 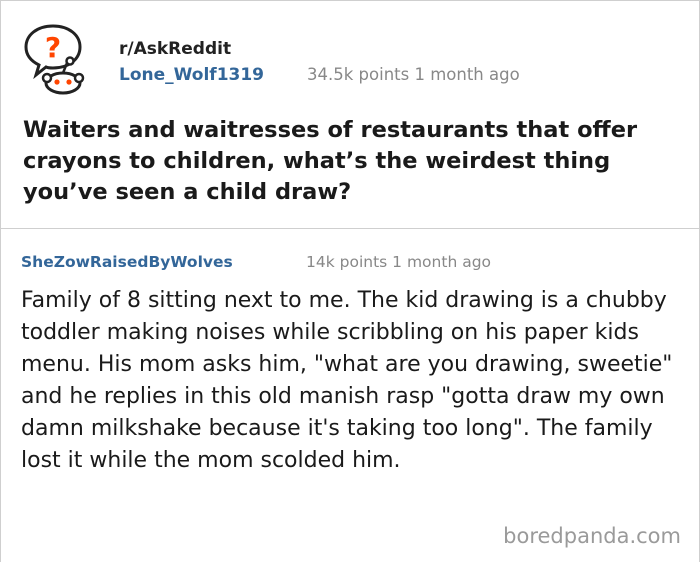 What do you see at coordinates (347, 262) in the screenshot?
I see `comment-points: 14k points` at bounding box center [347, 262].